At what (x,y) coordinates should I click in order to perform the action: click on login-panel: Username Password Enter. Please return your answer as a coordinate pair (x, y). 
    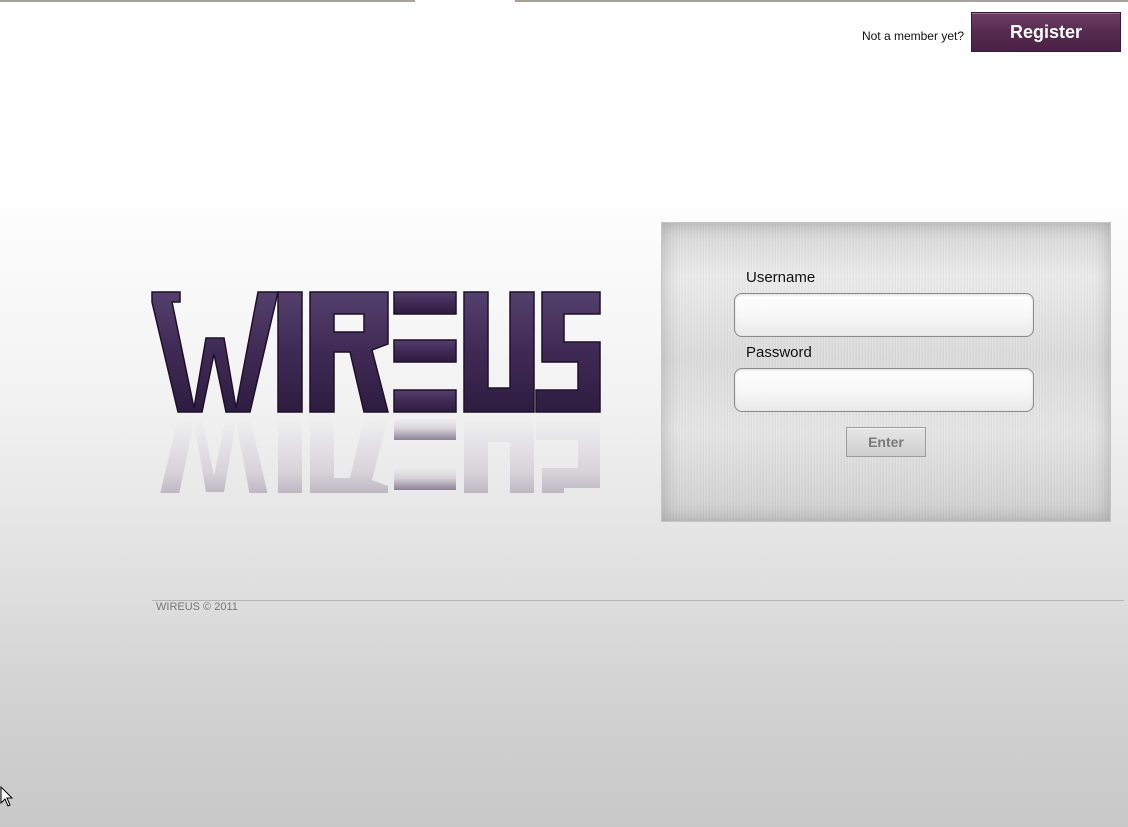
    Looking at the image, I should click on (886, 372).